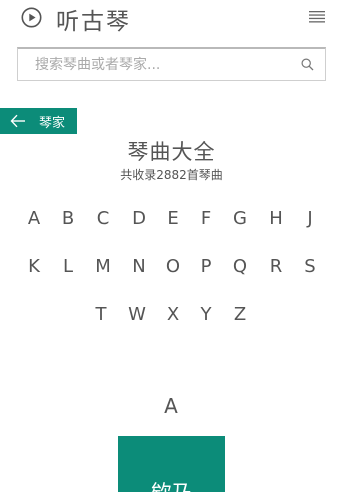  Describe the element at coordinates (317, 17) in the screenshot. I see `hamburger-menu-icon` at that location.